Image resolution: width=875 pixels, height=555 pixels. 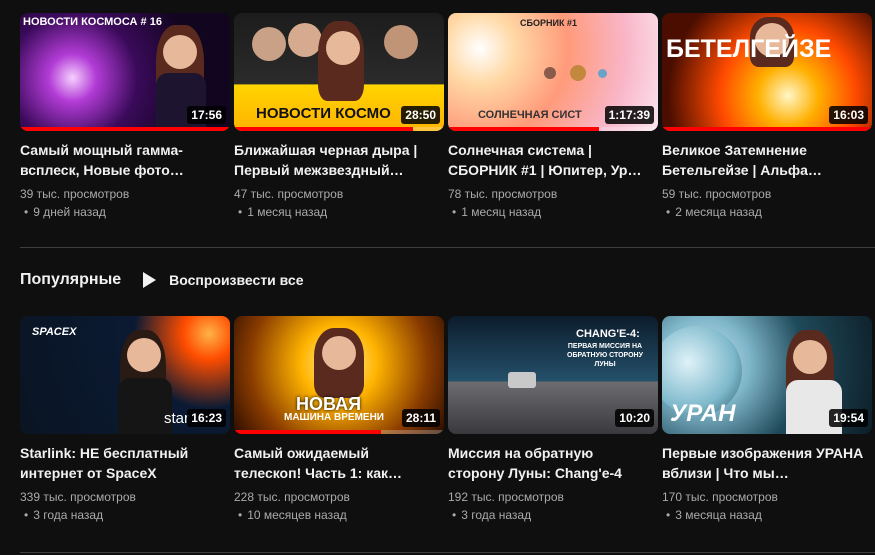 What do you see at coordinates (530, 115) in the screenshot?
I see `thumbnail-caption-secondary: СОЛНЕЧНАЯ СИСТ` at bounding box center [530, 115].